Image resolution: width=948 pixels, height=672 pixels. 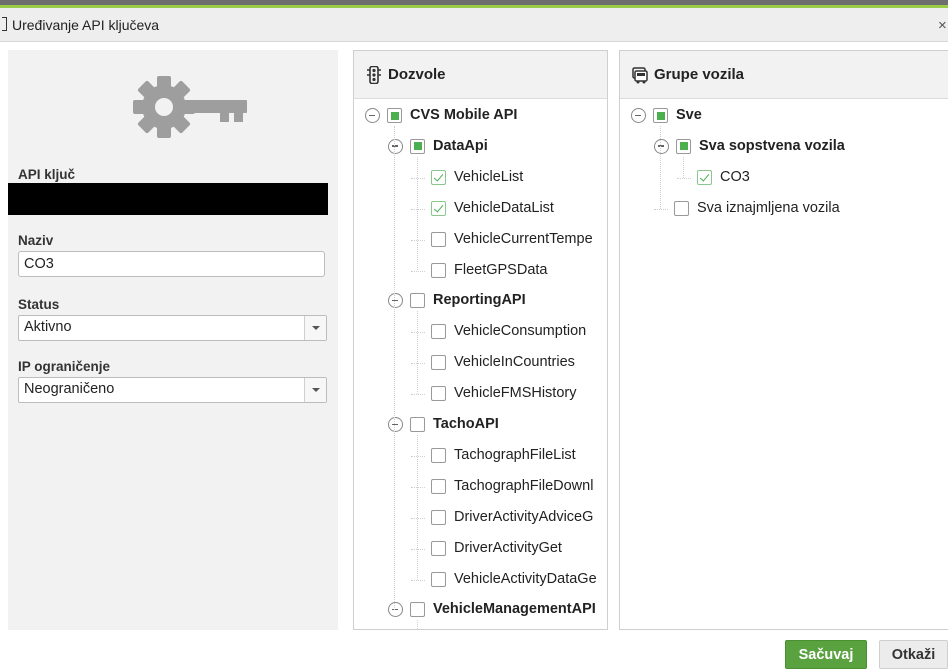 What do you see at coordinates (172, 390) in the screenshot?
I see `ip-restriction-select: Neograničeno` at bounding box center [172, 390].